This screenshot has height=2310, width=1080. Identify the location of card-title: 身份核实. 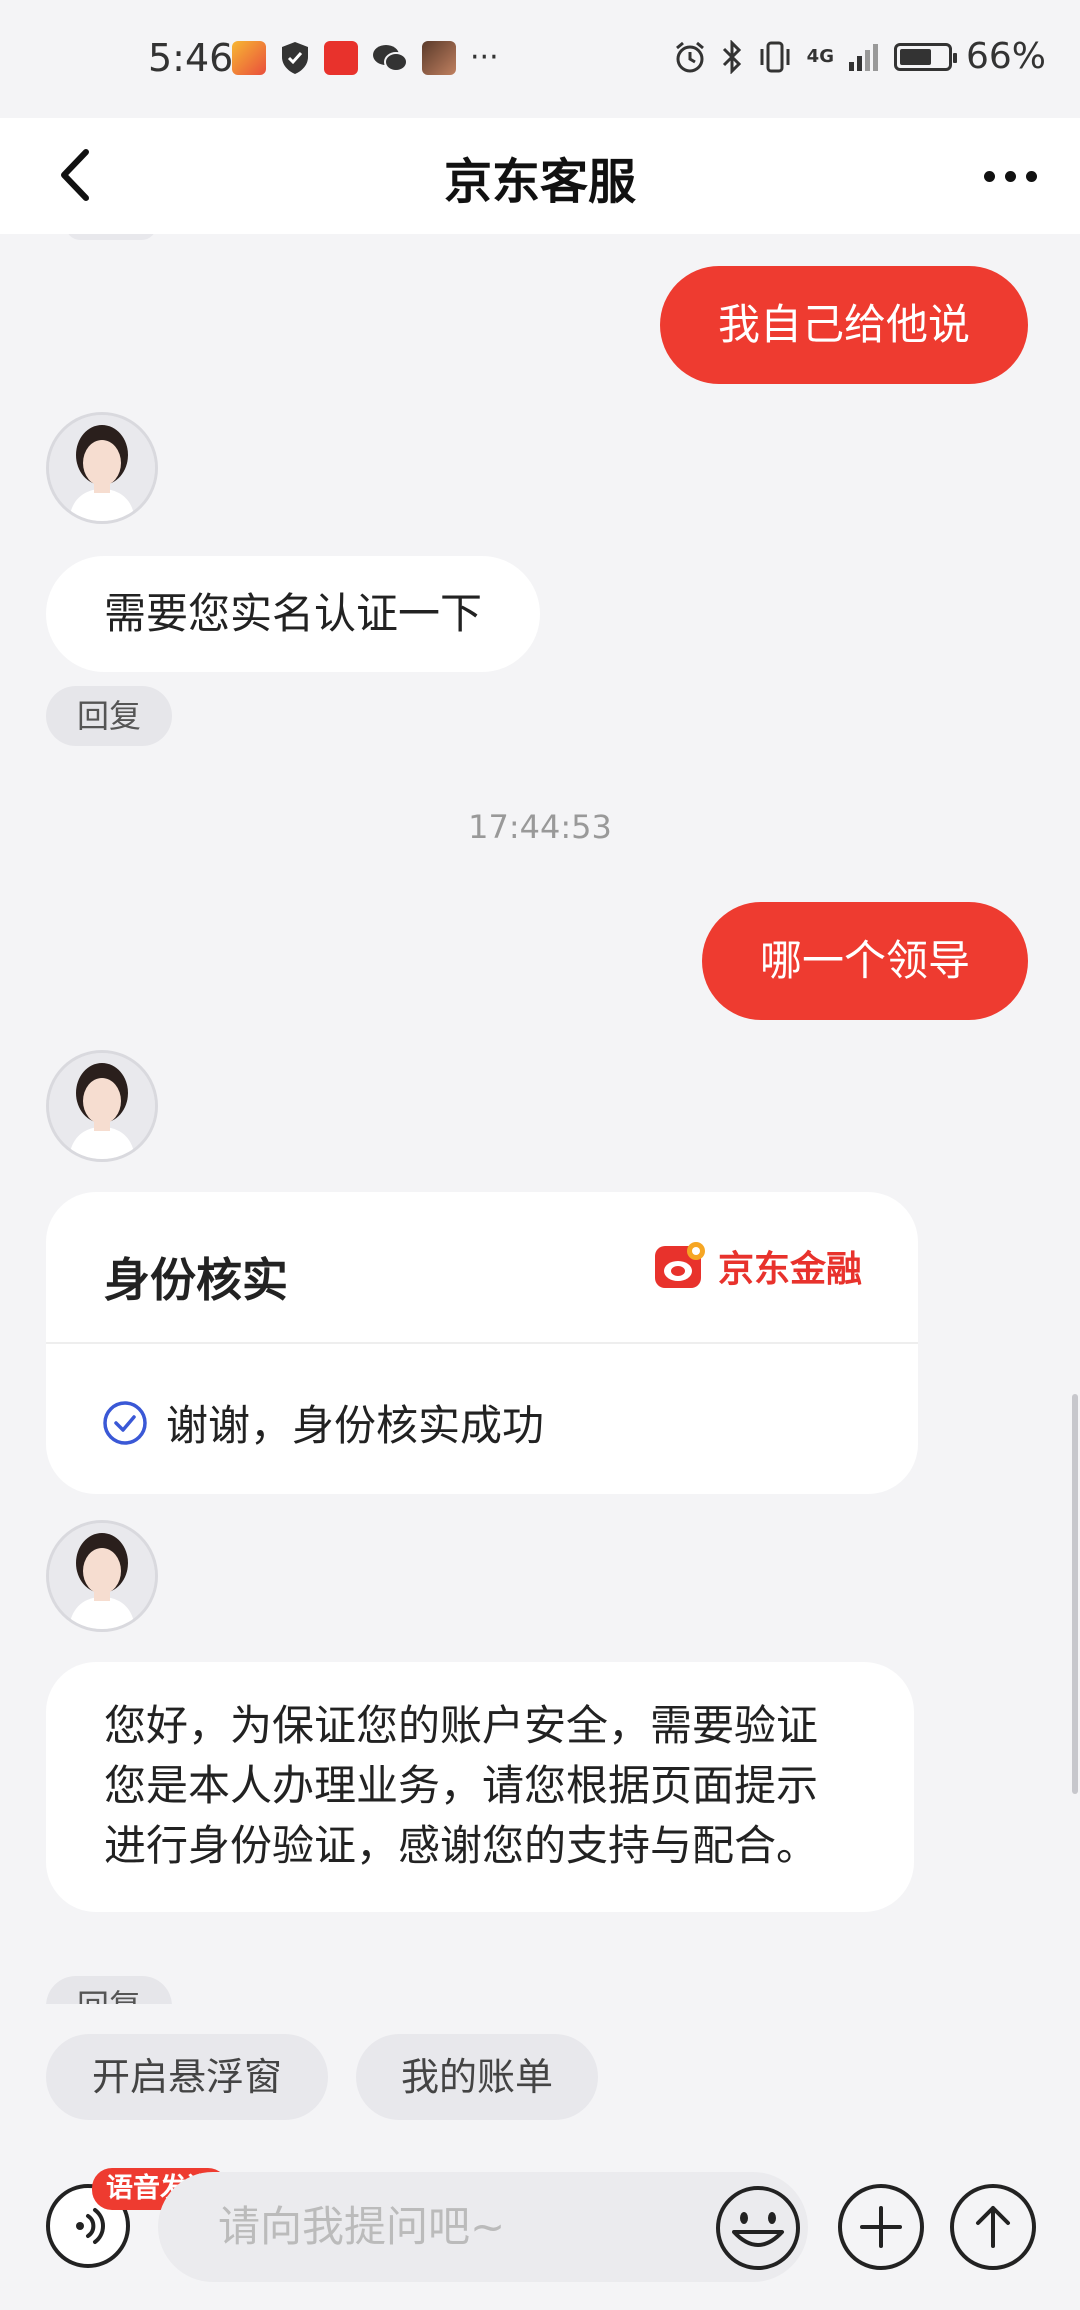
(196, 1280).